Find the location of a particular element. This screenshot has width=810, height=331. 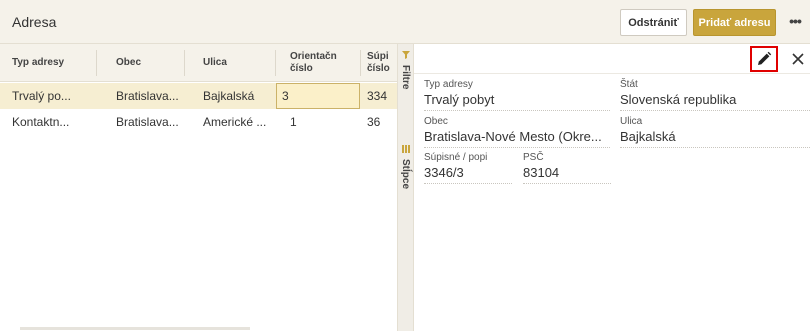

field-label: Súpisné / popi is located at coordinates (456, 157).